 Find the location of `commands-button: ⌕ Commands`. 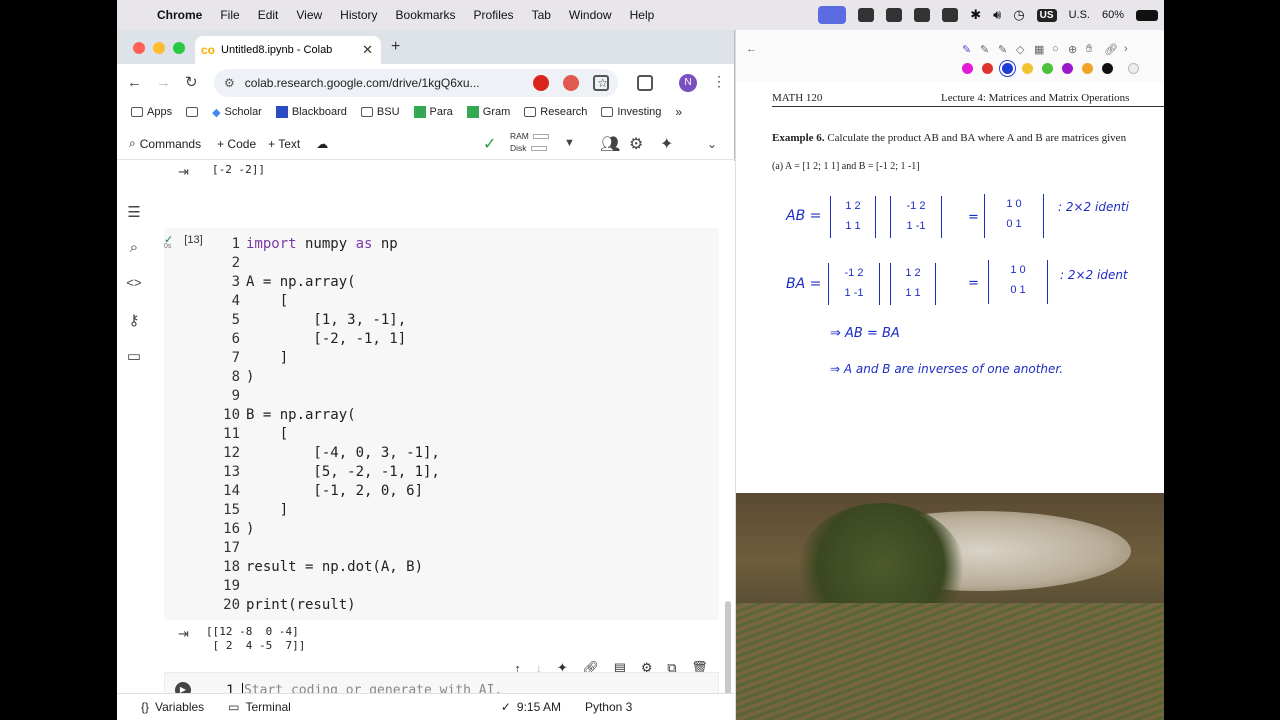

commands-button: ⌕ Commands is located at coordinates (165, 143).